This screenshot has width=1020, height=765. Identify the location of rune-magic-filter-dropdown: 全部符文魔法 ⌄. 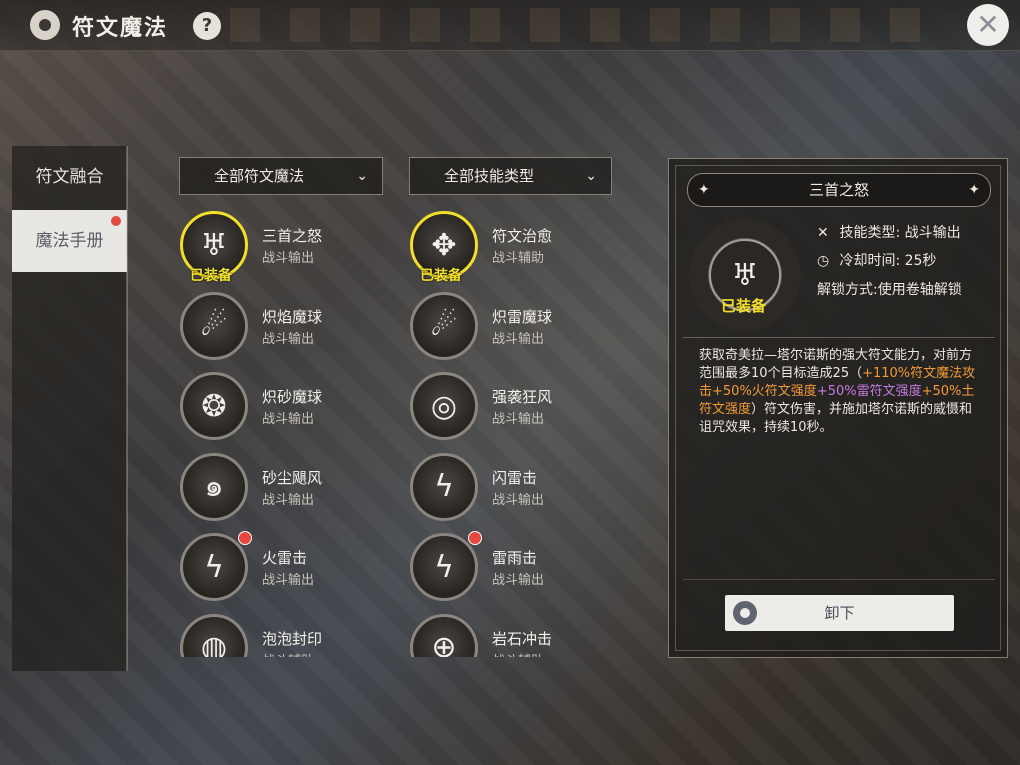
(281, 176).